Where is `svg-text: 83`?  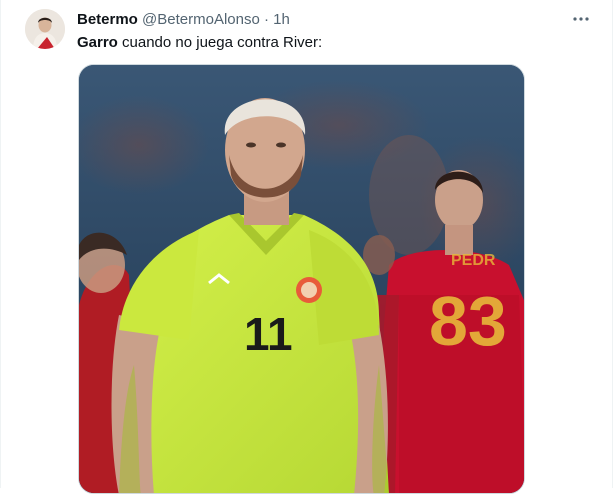 svg-text: 83 is located at coordinates (468, 321).